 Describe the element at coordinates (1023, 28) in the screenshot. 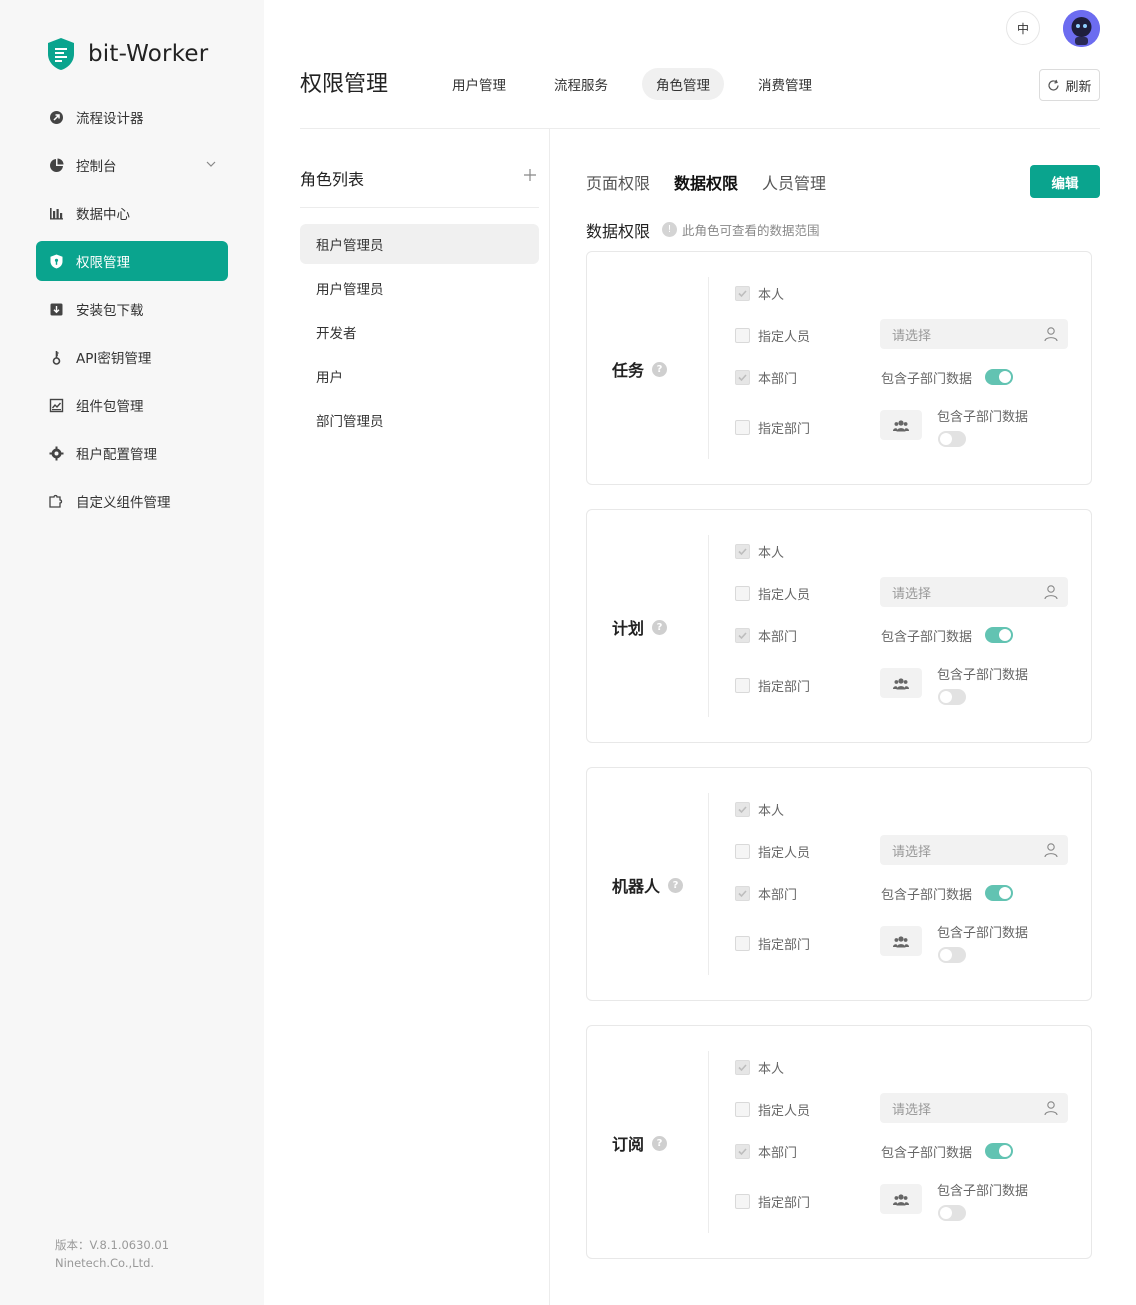

I see `language-switch-button: 中` at that location.